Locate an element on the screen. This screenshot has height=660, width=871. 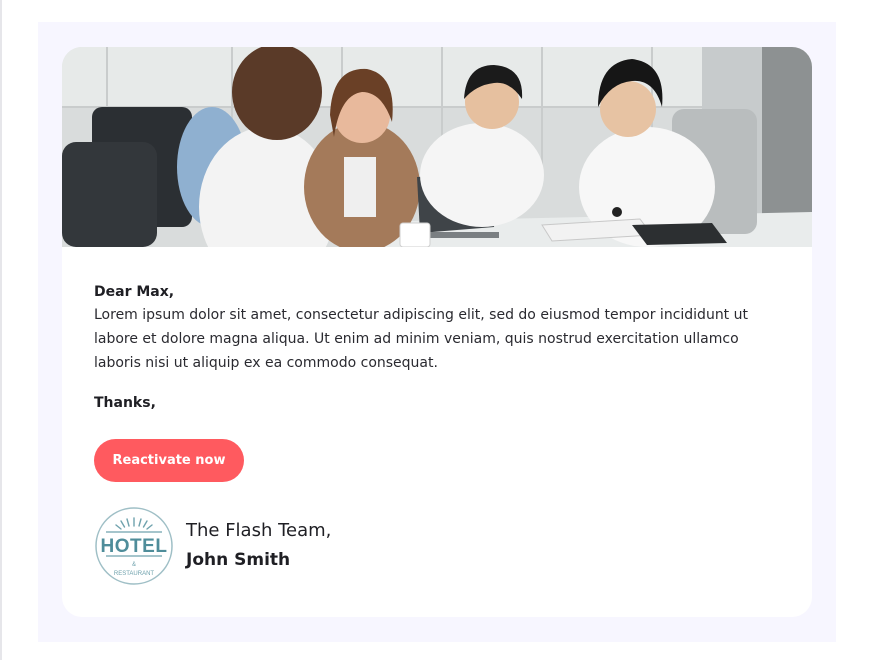
hotel-restaurant-logo-icon: HOTEL & RESTAURANT is located at coordinates (134, 546).